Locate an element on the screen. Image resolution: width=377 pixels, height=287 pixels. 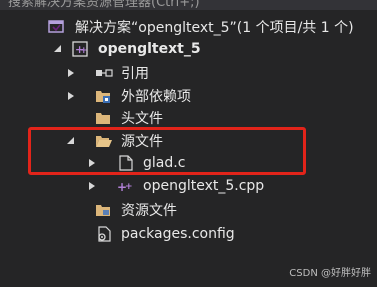
project-label: opengltext_5 is located at coordinates (149, 49).